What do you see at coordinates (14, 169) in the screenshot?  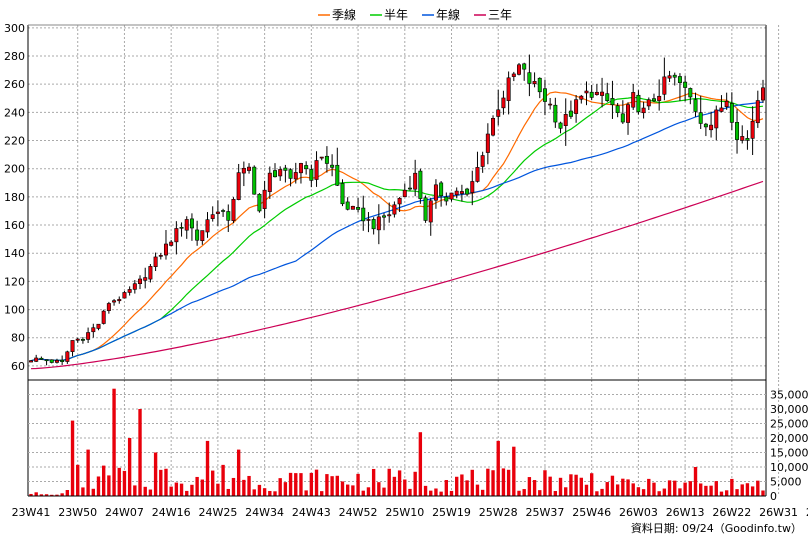 I see `price-tick-label: 200` at bounding box center [14, 169].